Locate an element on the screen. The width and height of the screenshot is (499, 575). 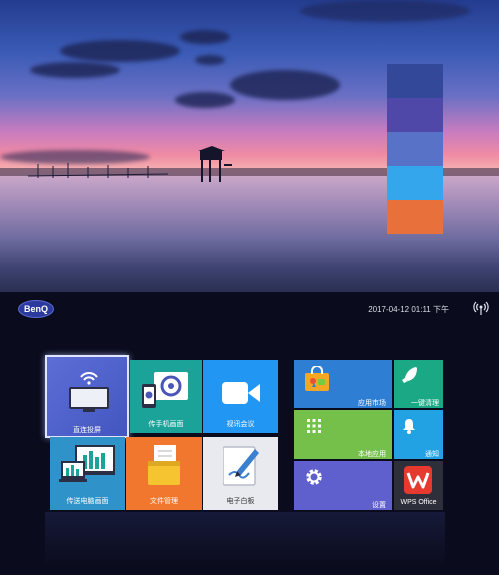
tile-phone-cast-label: 传手机画面 is located at coordinates (166, 424).